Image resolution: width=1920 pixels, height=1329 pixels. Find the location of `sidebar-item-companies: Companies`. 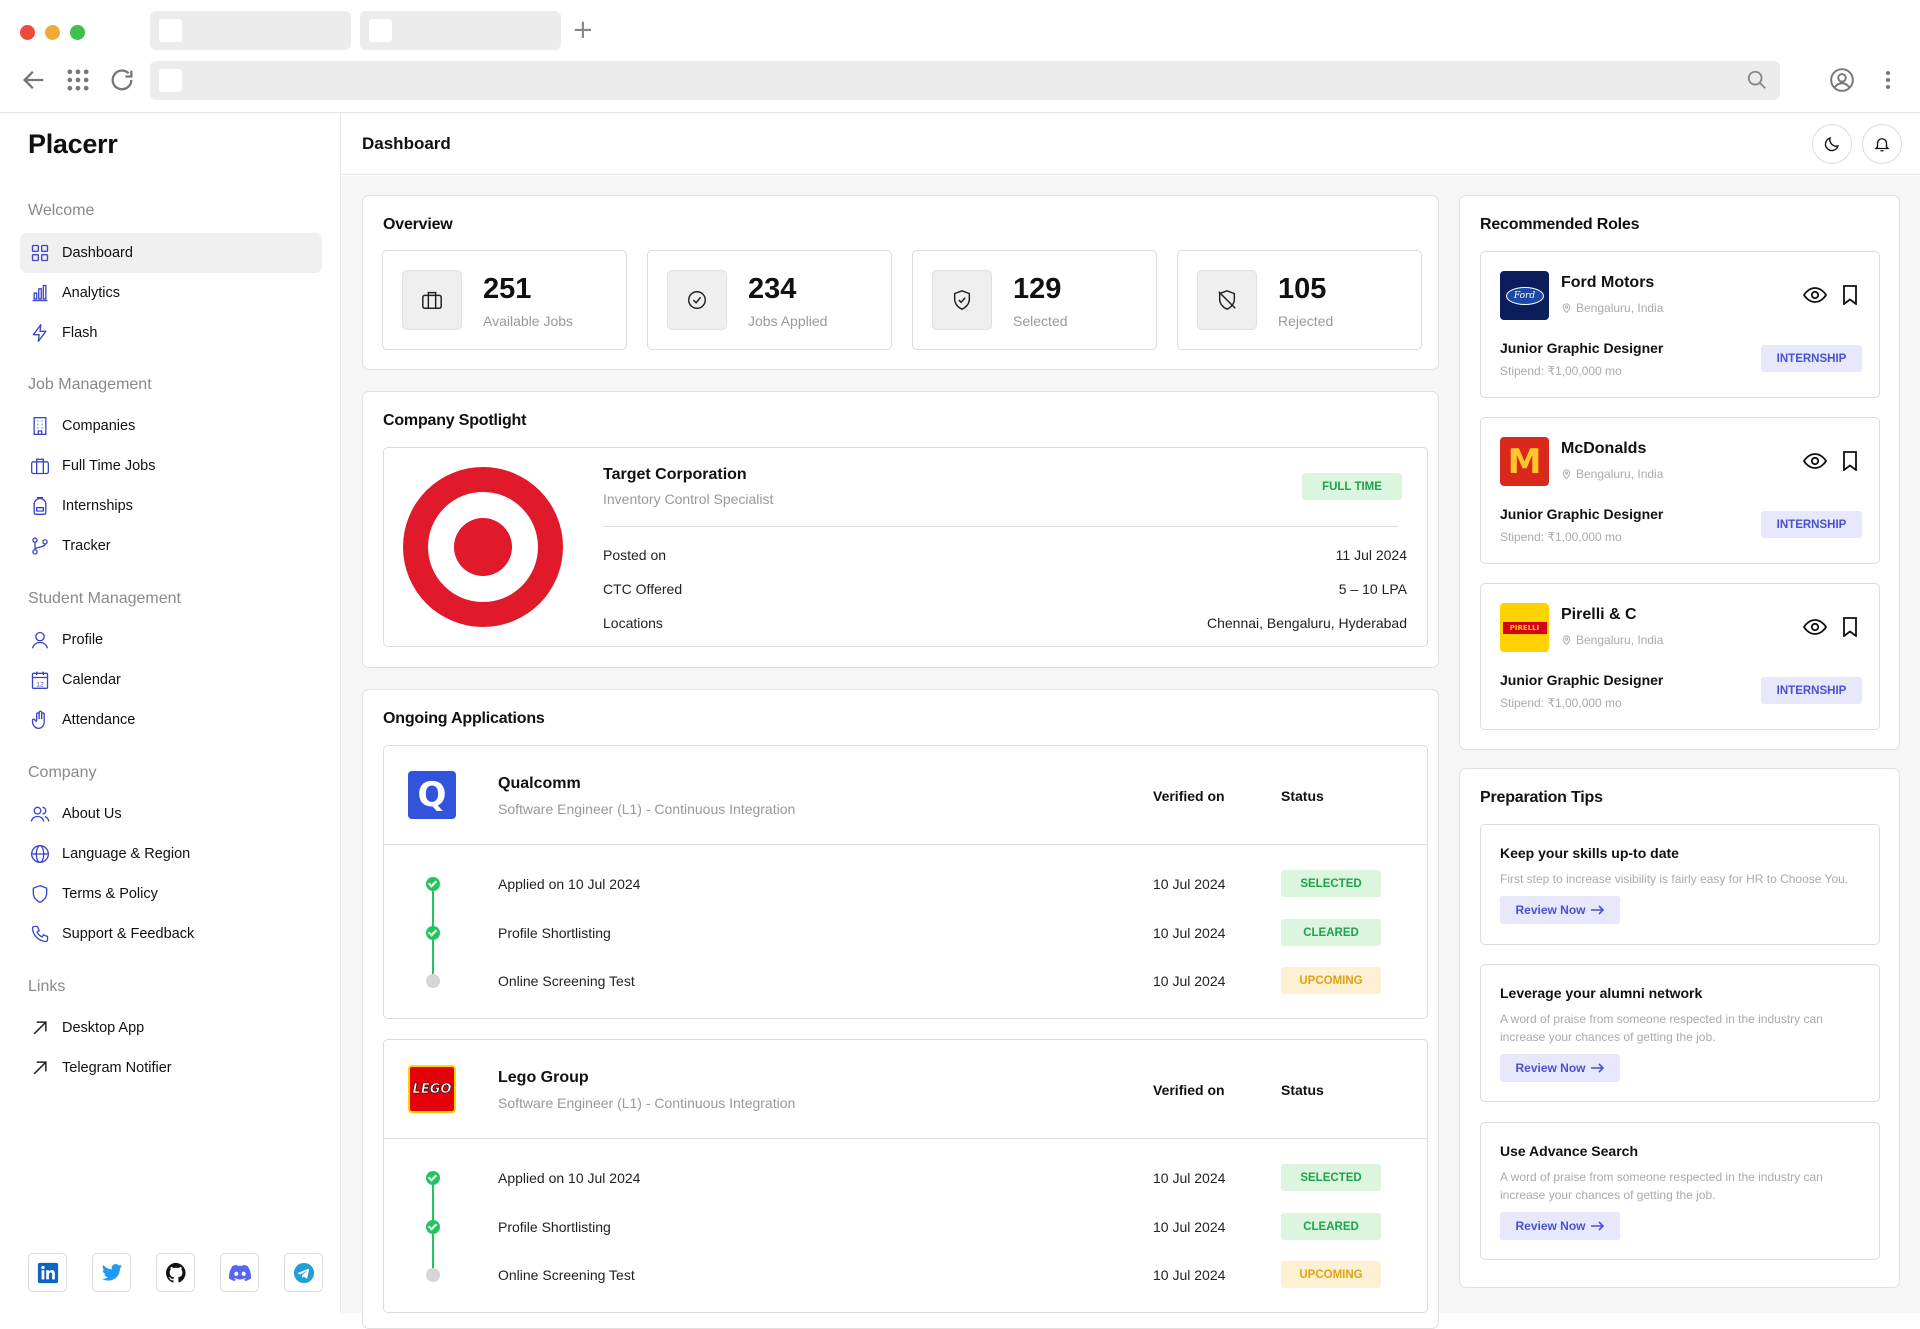

sidebar-item-companies: Companies is located at coordinates (171, 426).